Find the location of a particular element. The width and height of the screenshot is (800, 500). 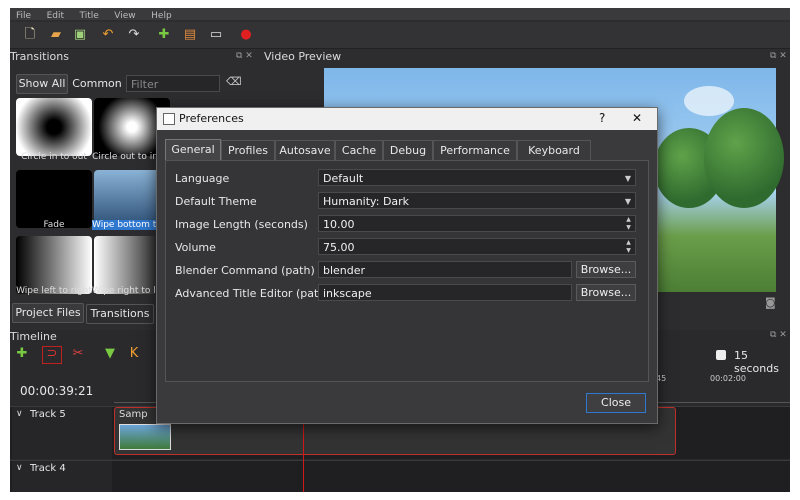

camera-icon: ◙ is located at coordinates (770, 302).